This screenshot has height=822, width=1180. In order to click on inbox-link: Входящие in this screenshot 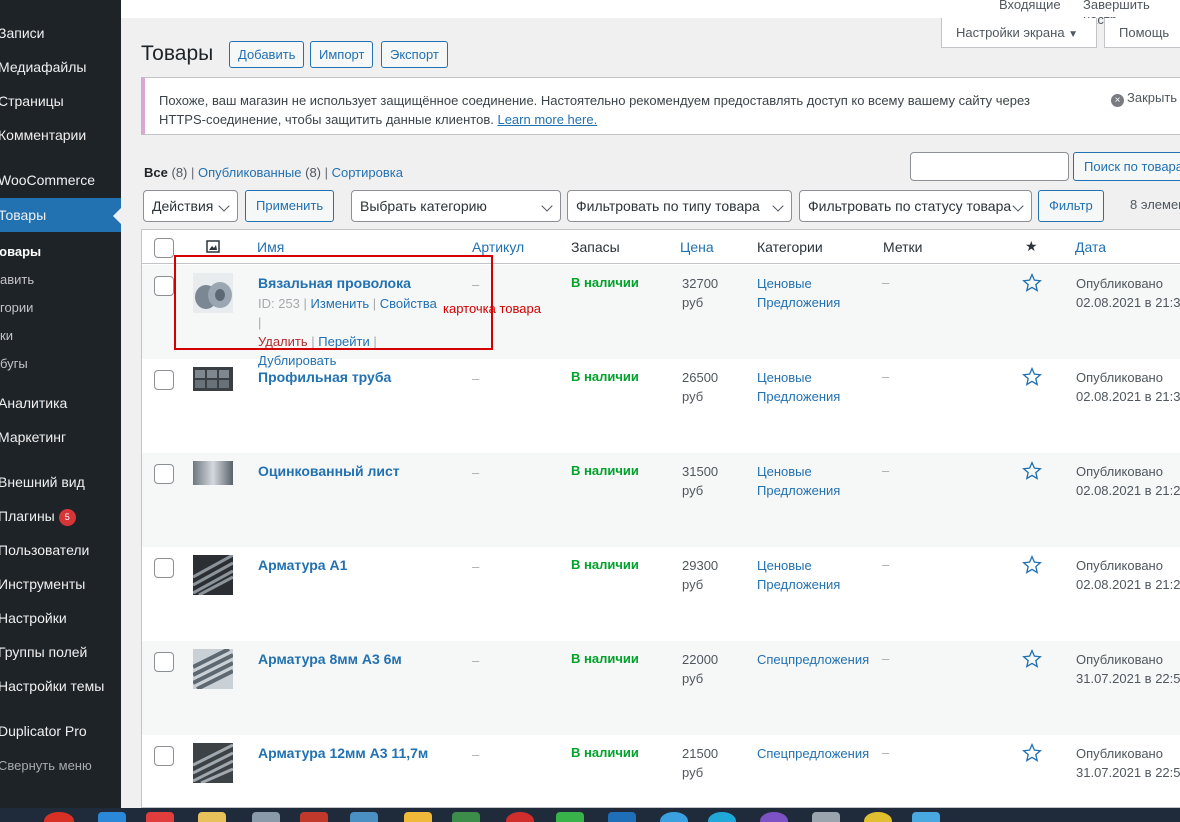, I will do `click(1030, 6)`.